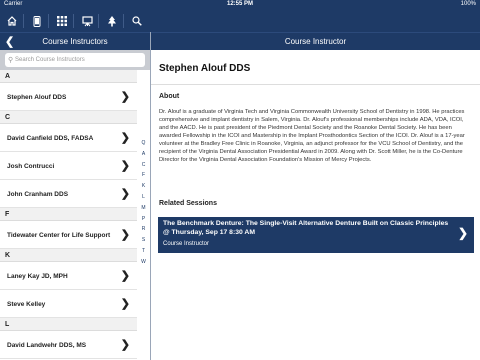  I want to click on section-header-c: C, so click(68, 117).